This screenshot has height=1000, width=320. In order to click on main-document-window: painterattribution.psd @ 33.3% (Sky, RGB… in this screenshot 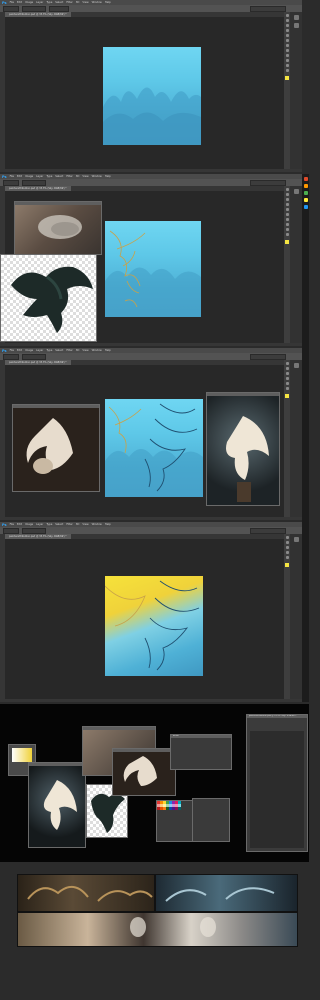, I will do `click(277, 783)`.